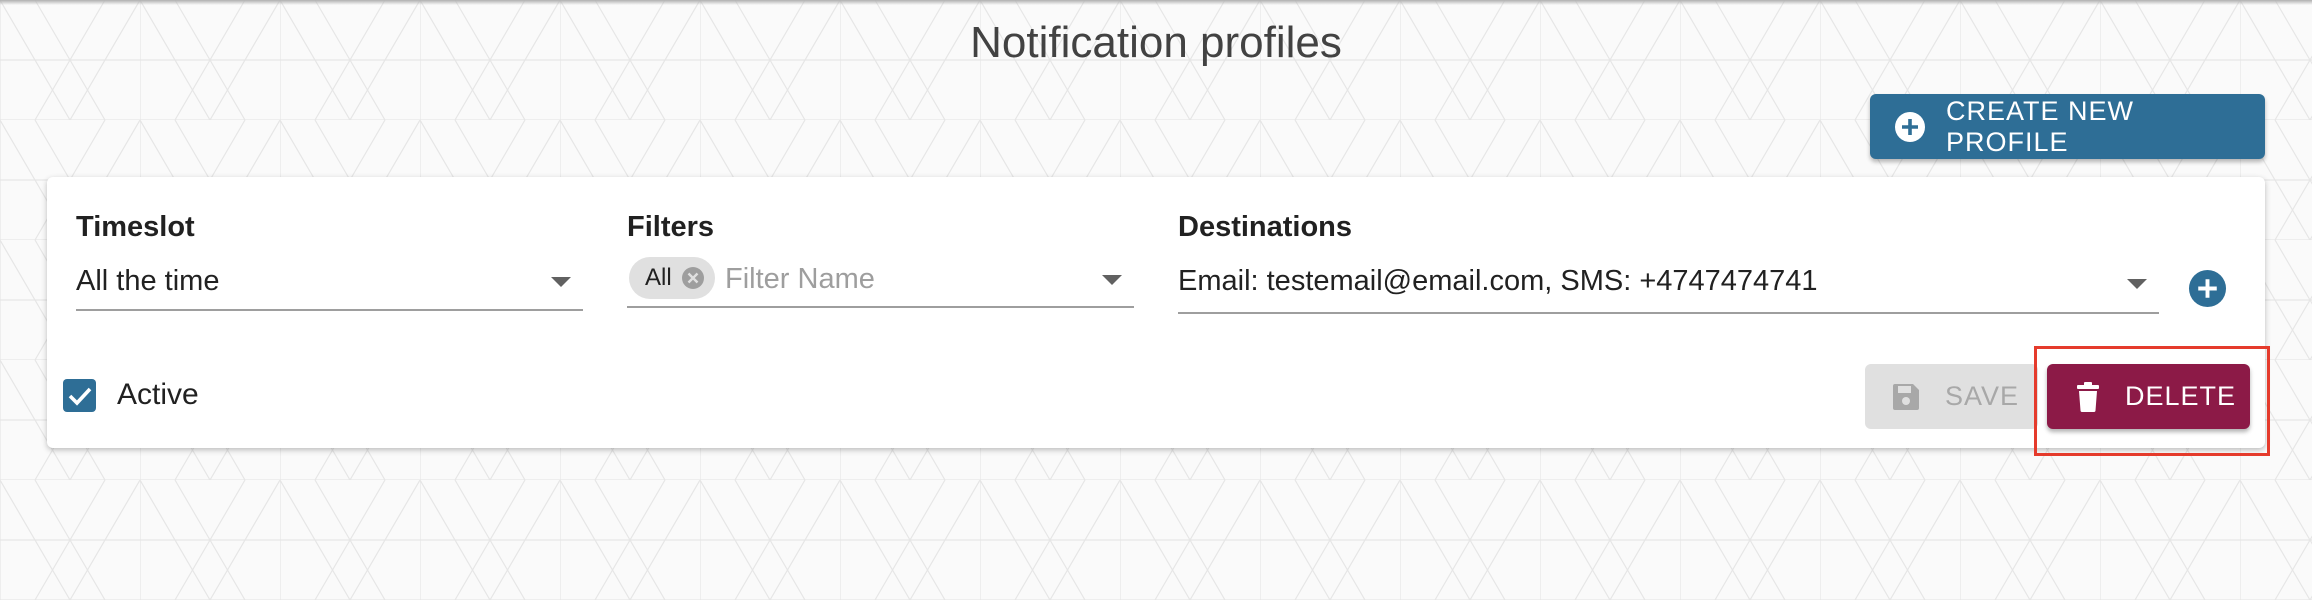 This screenshot has height=600, width=2312. I want to click on floppy-disk-icon, so click(1906, 396).